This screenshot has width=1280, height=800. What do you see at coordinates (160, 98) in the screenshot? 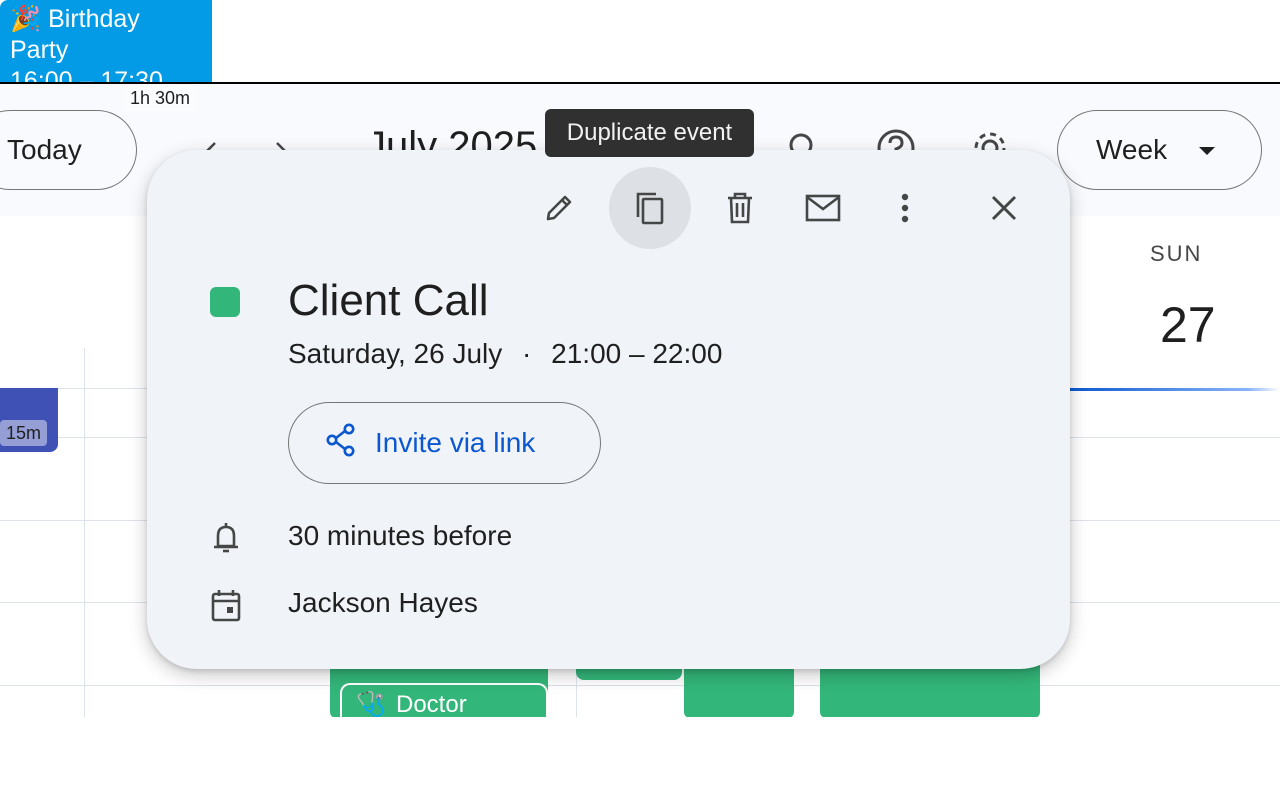
I see `duration-badge: 1h 30m` at bounding box center [160, 98].